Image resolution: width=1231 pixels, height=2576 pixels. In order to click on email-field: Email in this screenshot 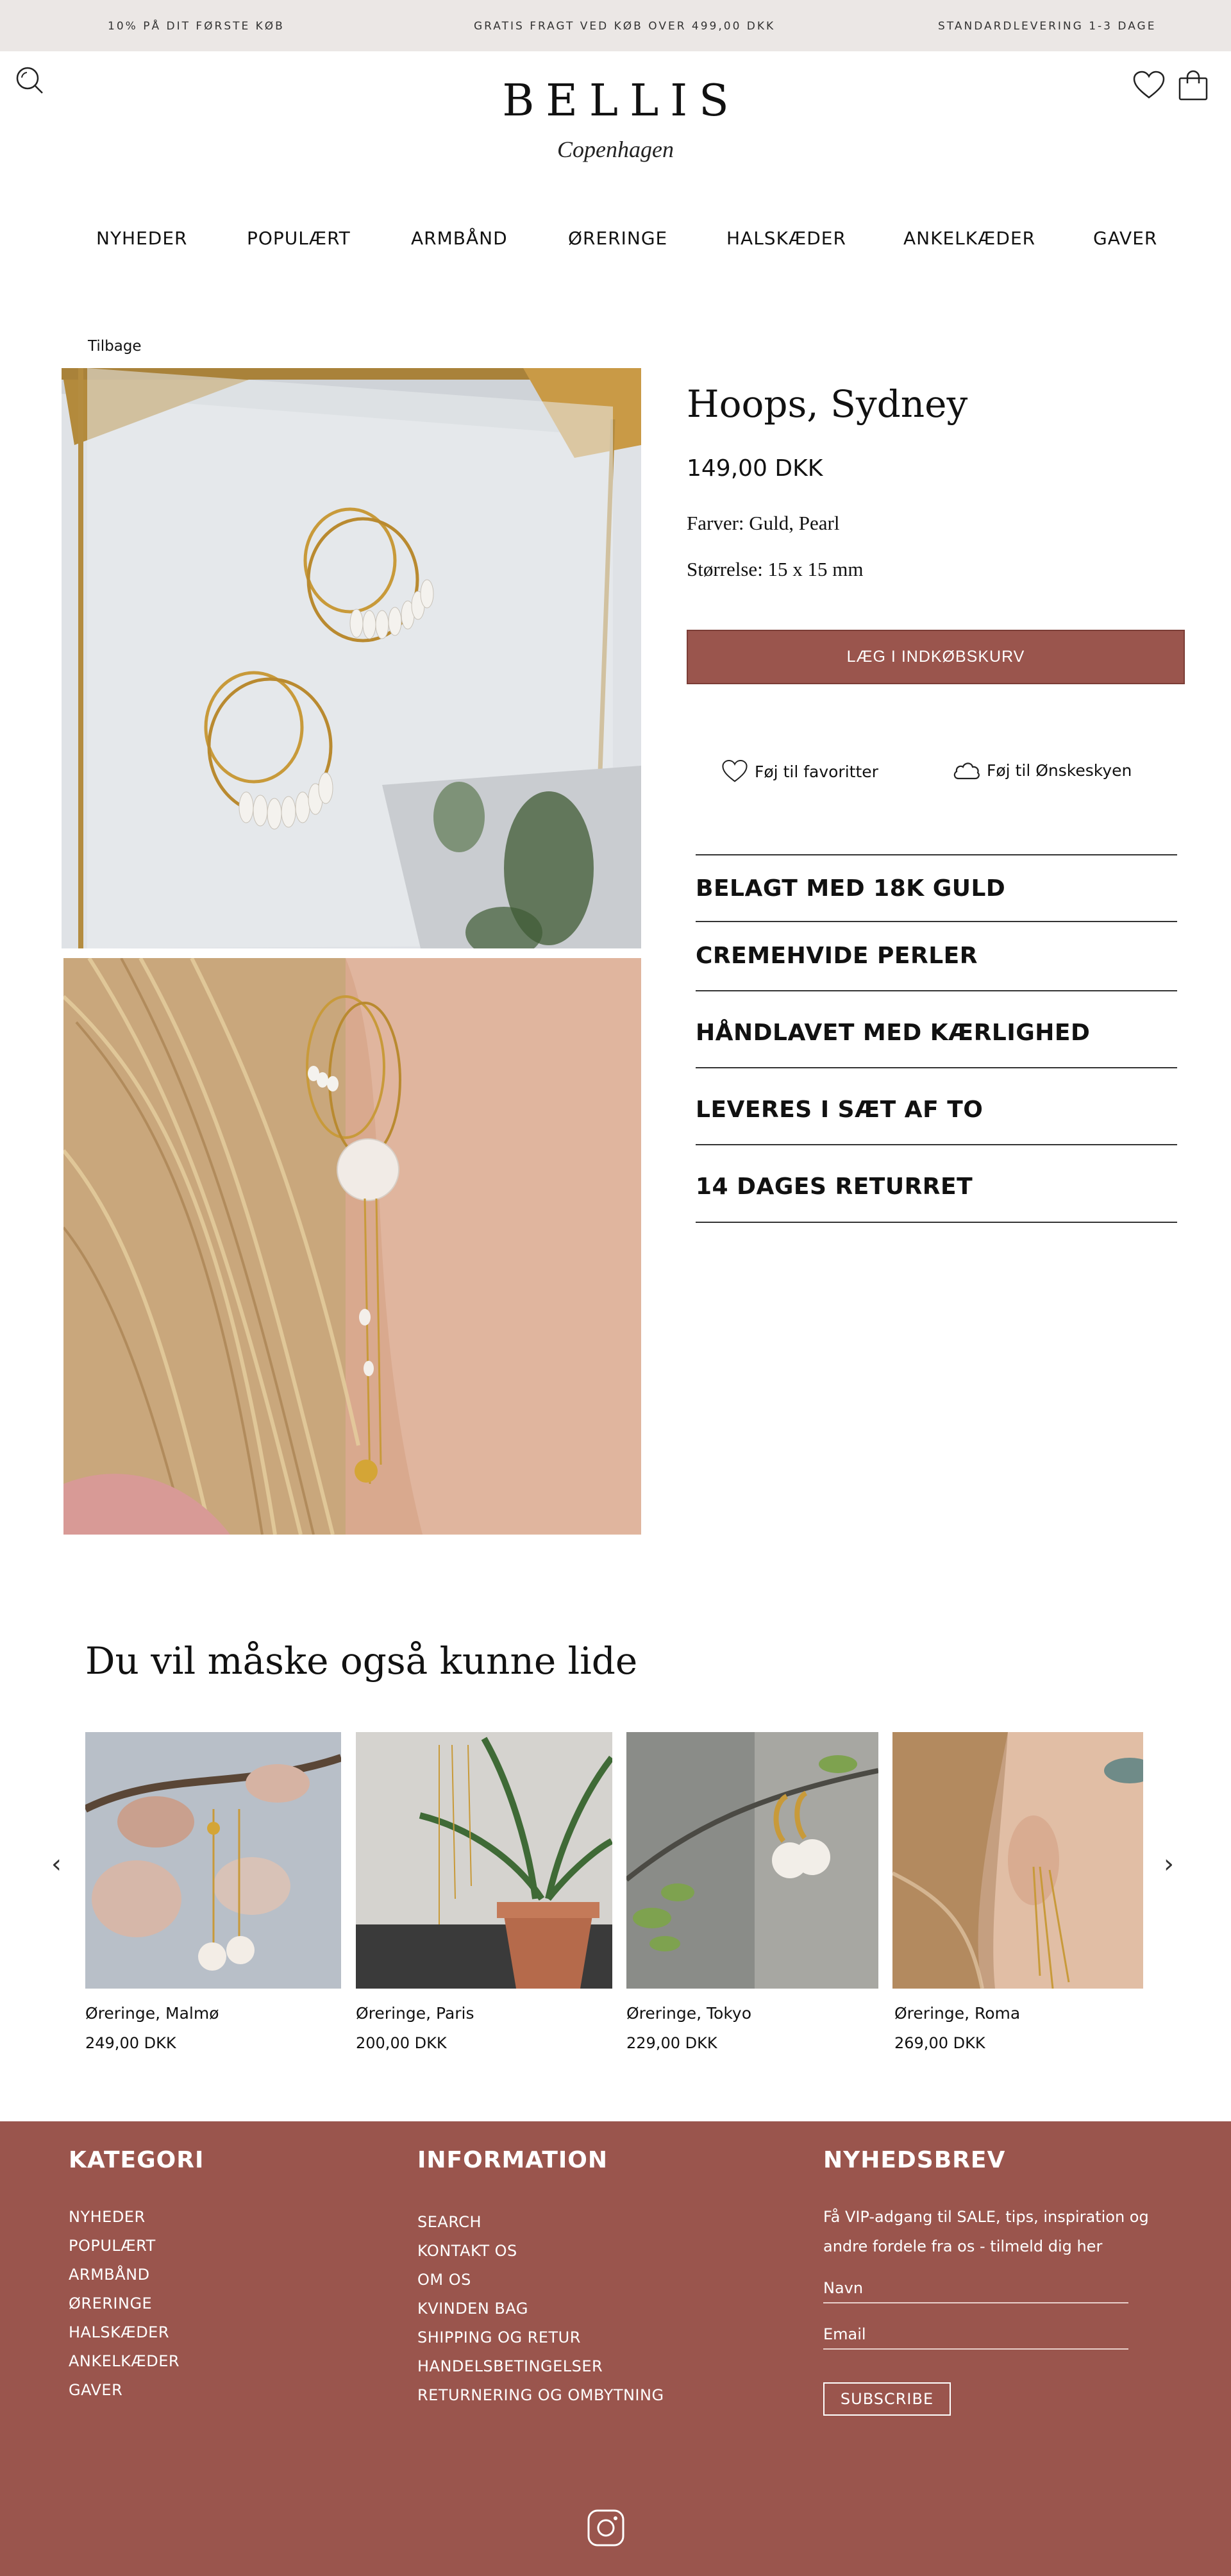, I will do `click(975, 2337)`.